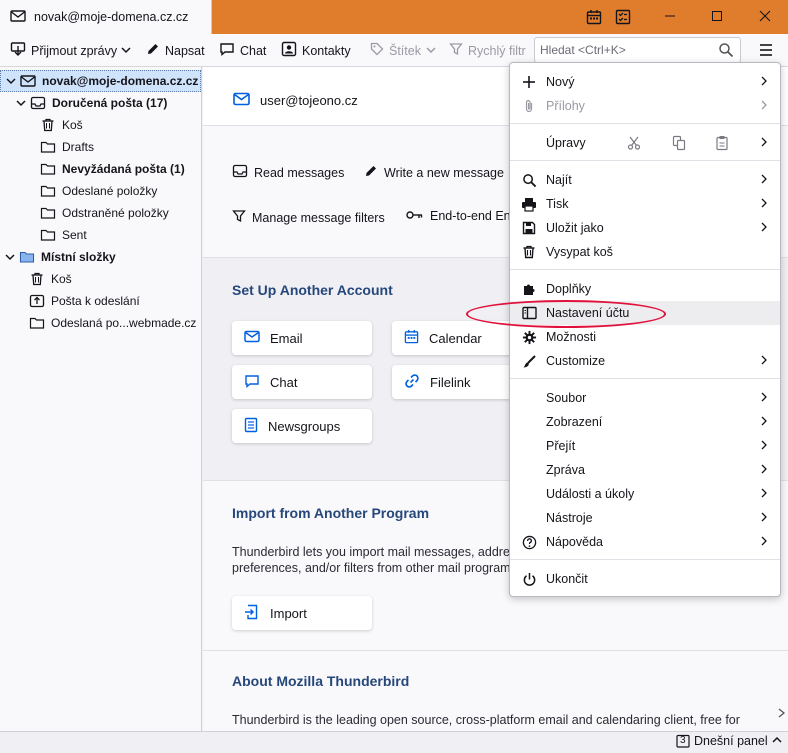  What do you see at coordinates (394, 742) in the screenshot?
I see `status-bar` at bounding box center [394, 742].